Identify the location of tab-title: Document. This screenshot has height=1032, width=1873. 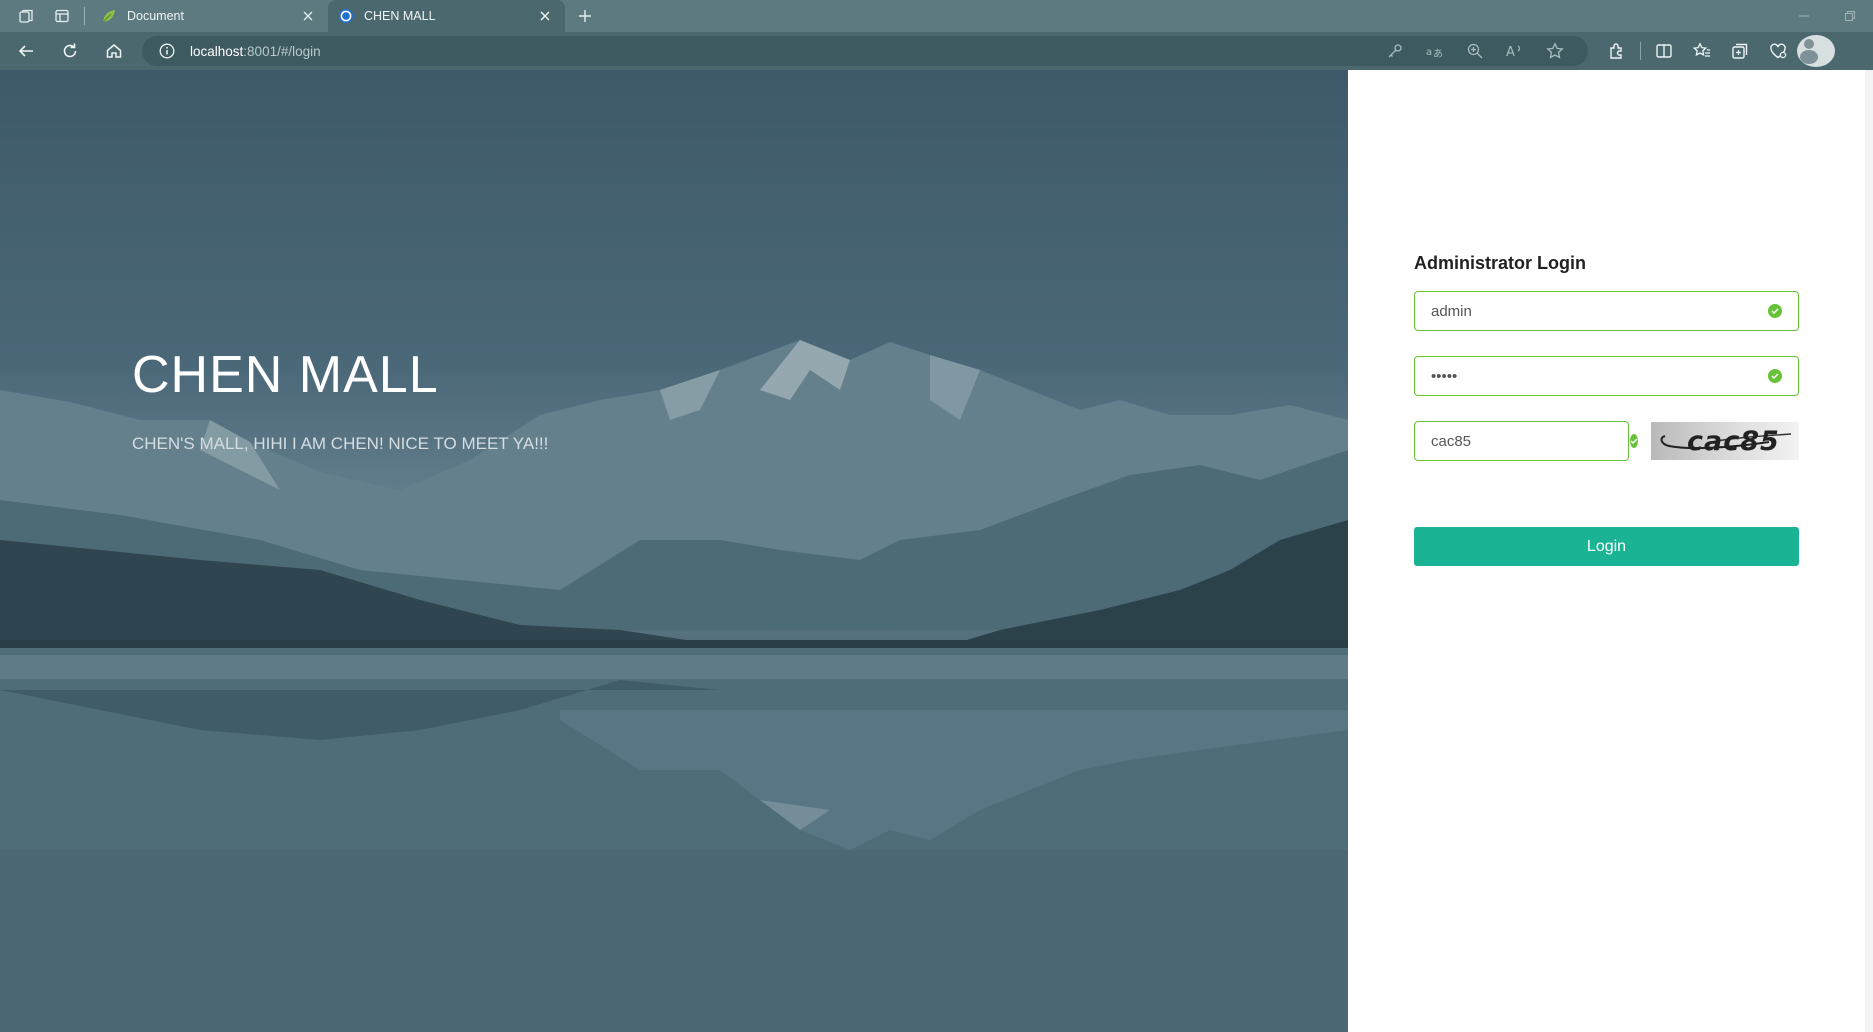
(155, 16).